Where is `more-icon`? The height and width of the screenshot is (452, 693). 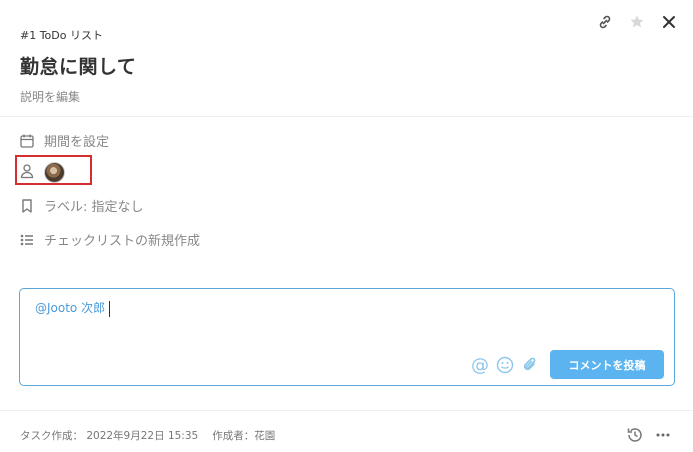
more-icon is located at coordinates (663, 435).